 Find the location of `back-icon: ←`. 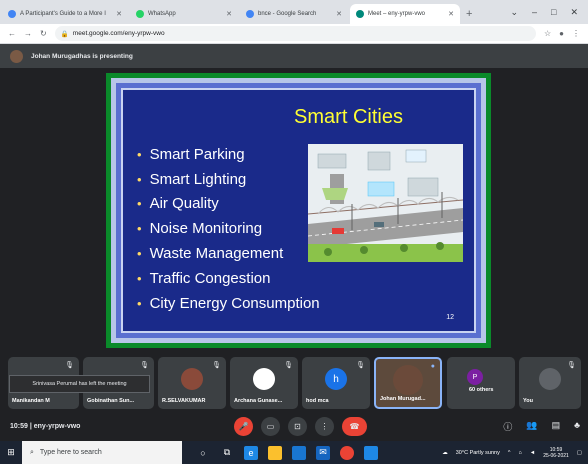

back-icon: ← is located at coordinates (12, 33).